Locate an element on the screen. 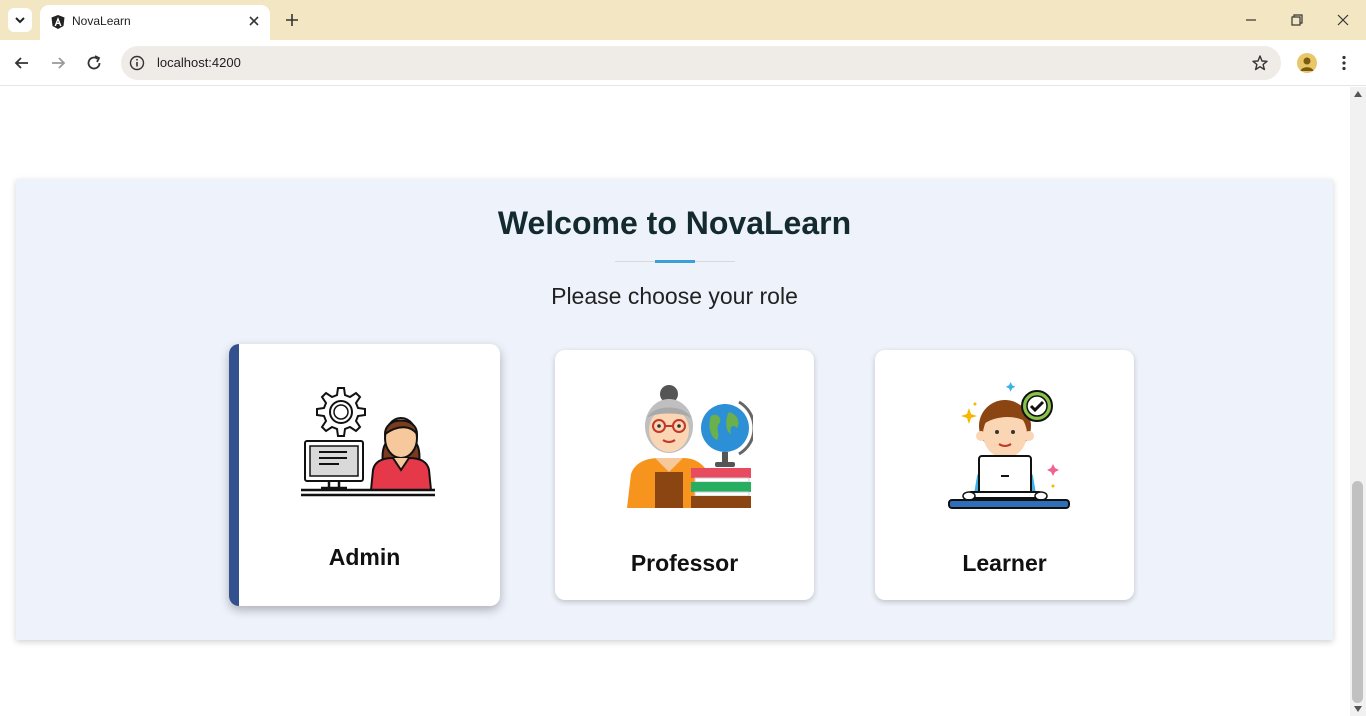 The image size is (1366, 716). role-label-professor: Professor is located at coordinates (684, 563).